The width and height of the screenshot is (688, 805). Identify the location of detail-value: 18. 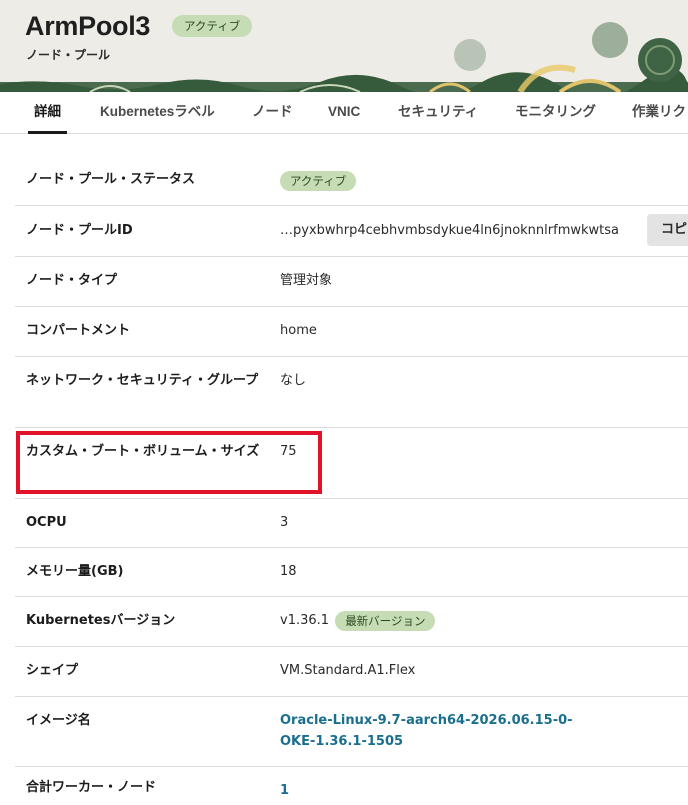
(288, 571).